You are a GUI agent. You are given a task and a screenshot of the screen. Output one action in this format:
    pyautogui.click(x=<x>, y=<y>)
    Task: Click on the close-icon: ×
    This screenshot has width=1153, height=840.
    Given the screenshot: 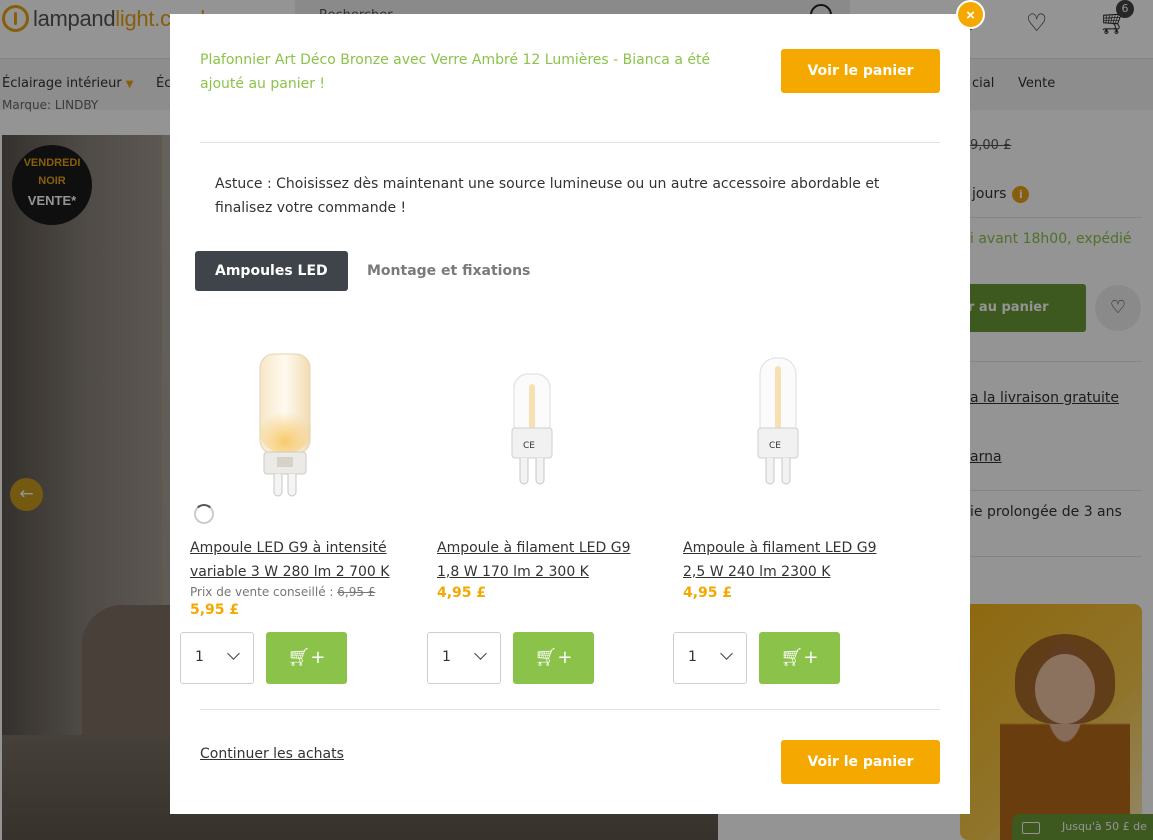 What is the action you would take?
    pyautogui.click(x=970, y=14)
    